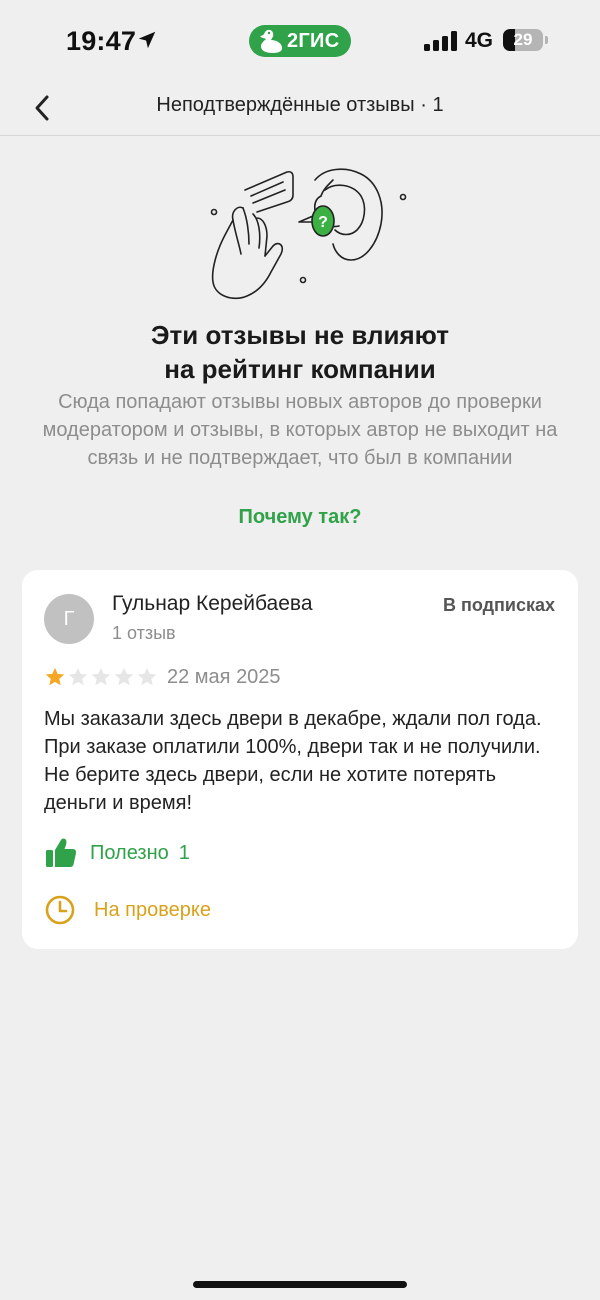 The image size is (600, 1300). I want to click on info-heading: Эти отзывы не влияют на рейтинг компании, so click(300, 352).